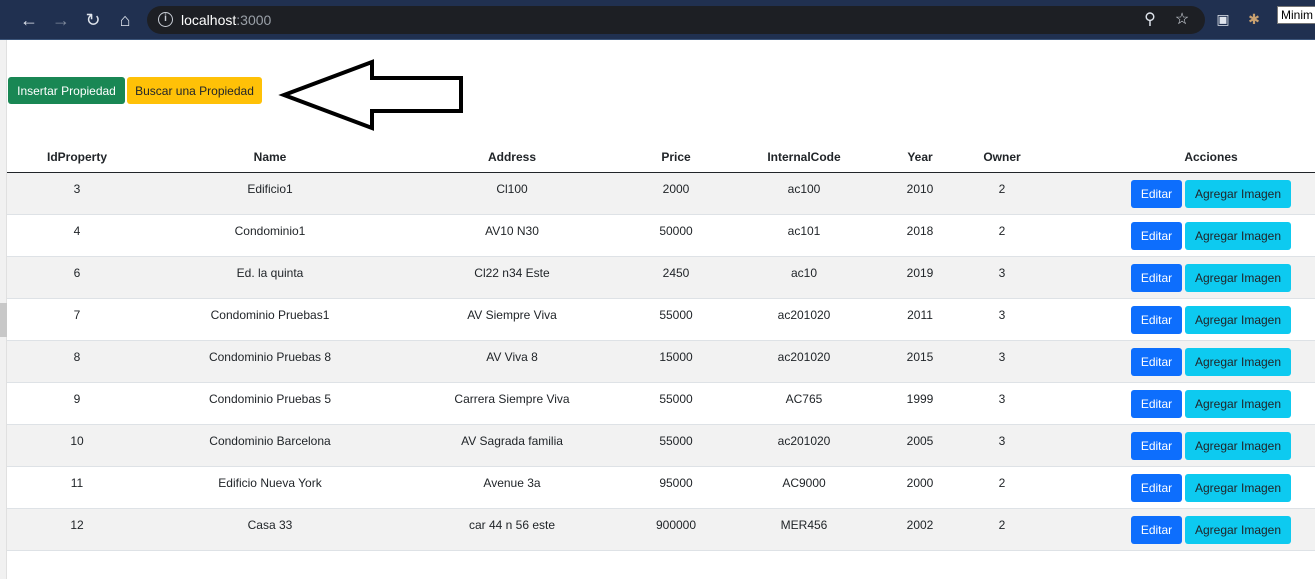 The image size is (1315, 579). I want to click on cell-internal-code: ac10, so click(804, 273).